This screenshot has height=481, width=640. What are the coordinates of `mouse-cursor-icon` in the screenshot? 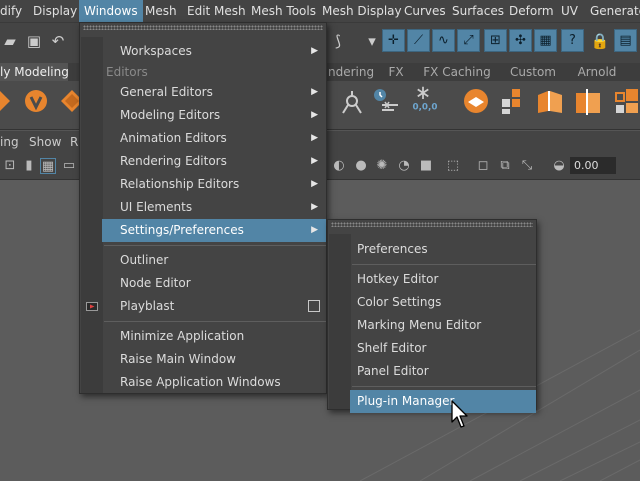 It's located at (459, 414).